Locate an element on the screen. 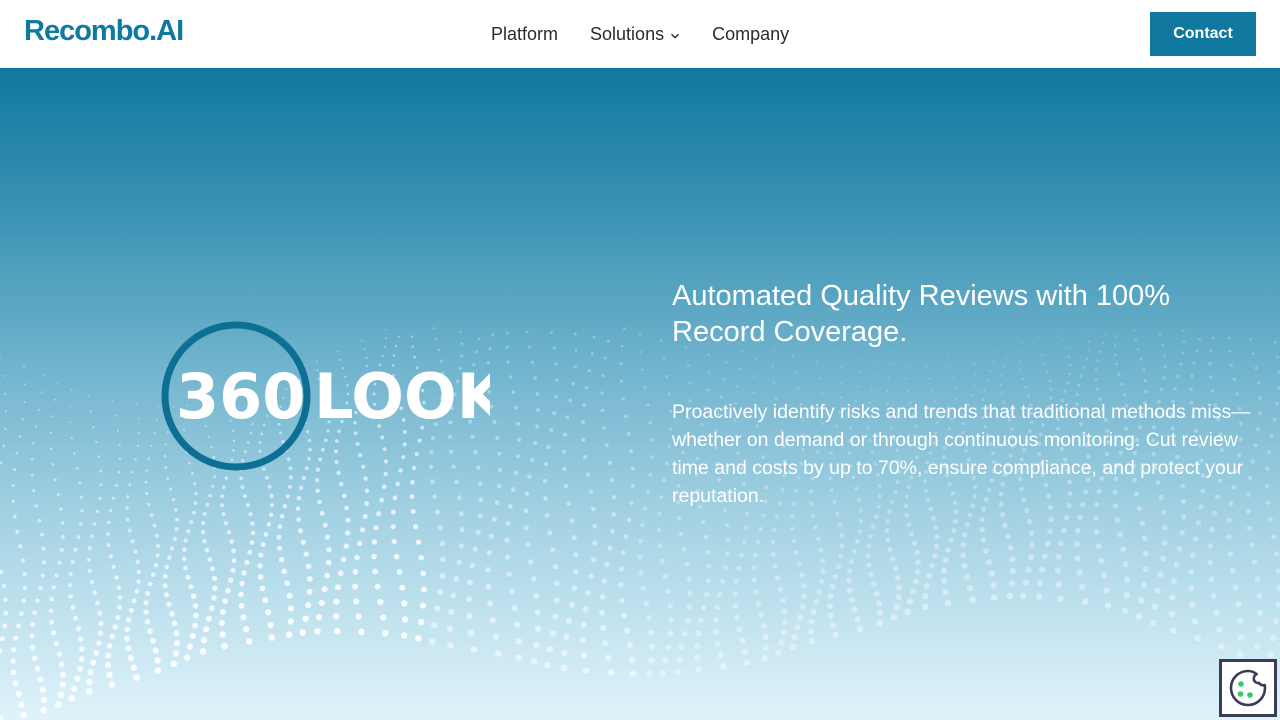  nav-item-solutions: Solutions is located at coordinates (635, 34).